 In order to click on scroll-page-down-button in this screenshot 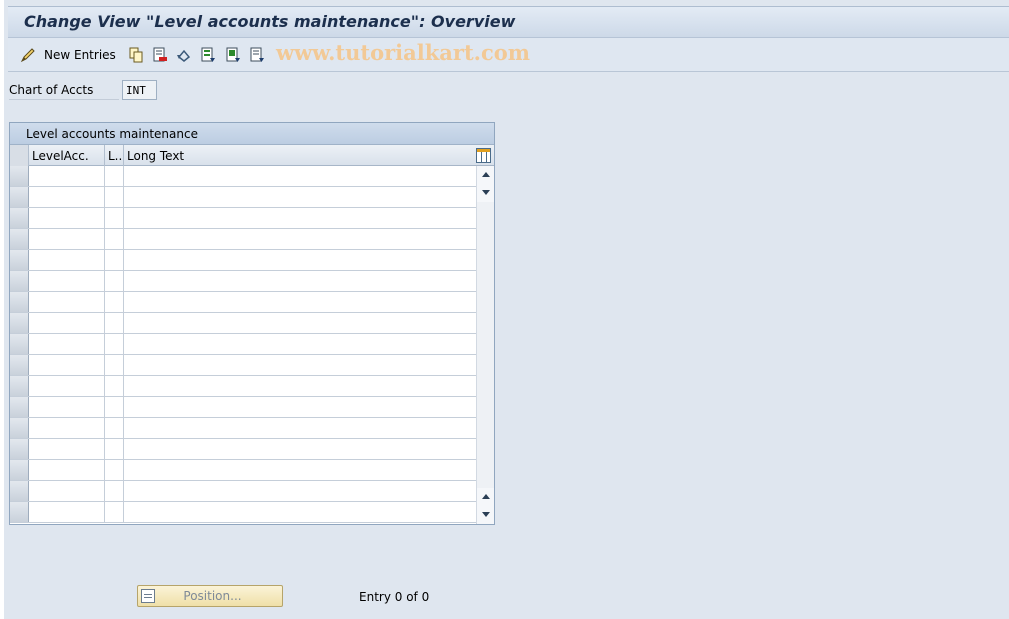, I will do `click(485, 514)`.